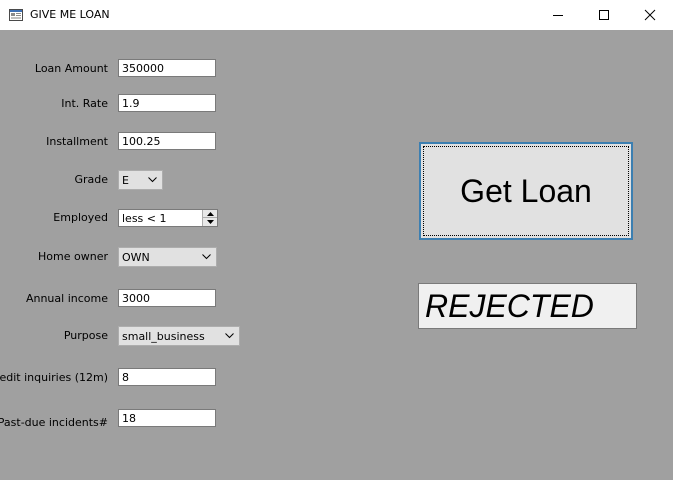 The width and height of the screenshot is (673, 480). I want to click on grade-value: E, so click(125, 180).